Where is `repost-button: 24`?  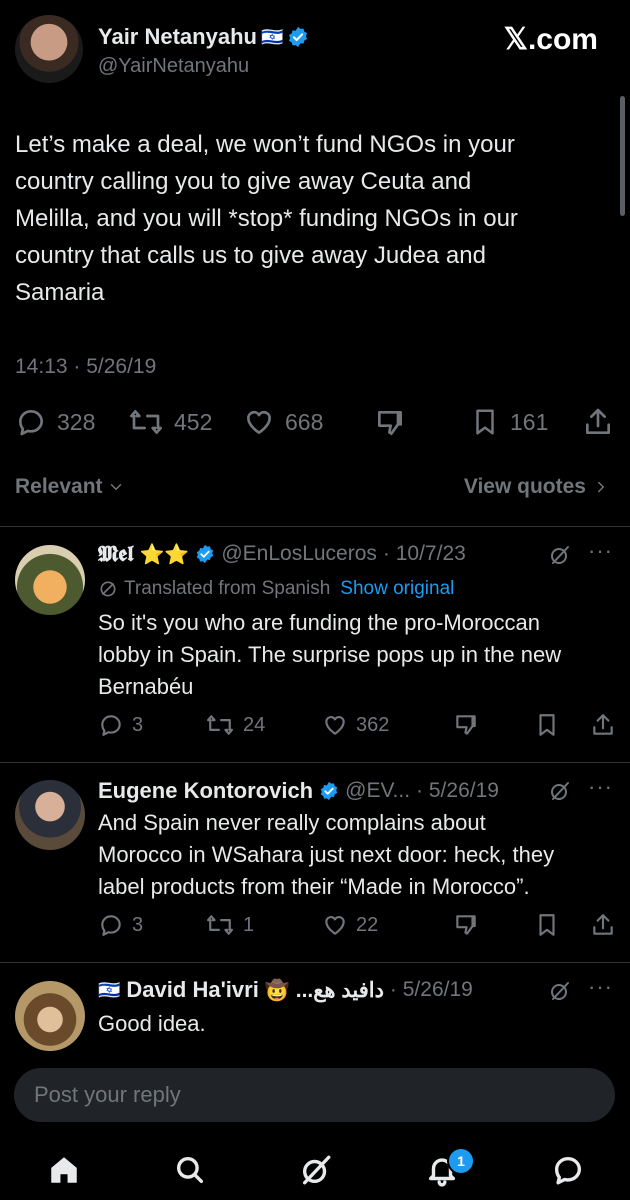
repost-button: 24 is located at coordinates (235, 725).